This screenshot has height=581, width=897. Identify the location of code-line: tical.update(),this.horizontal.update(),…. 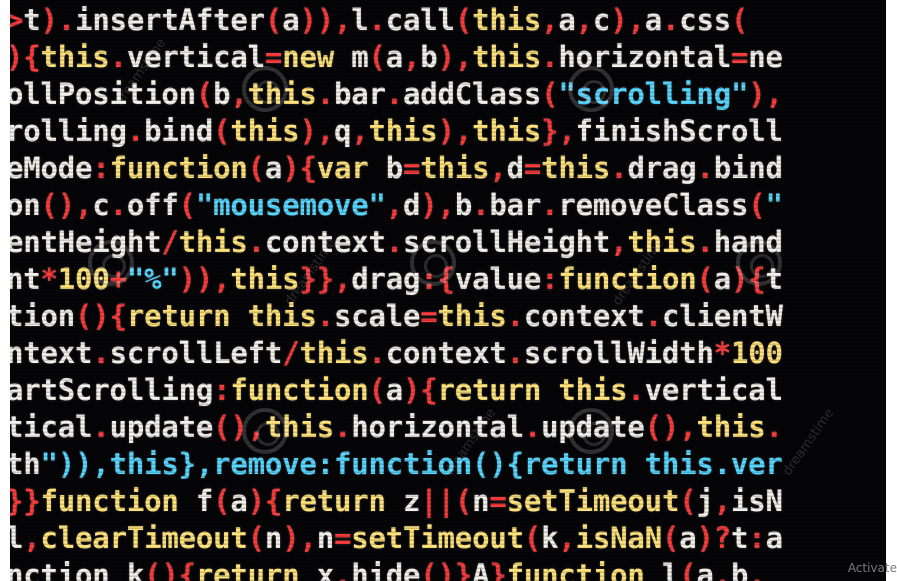
(396, 427).